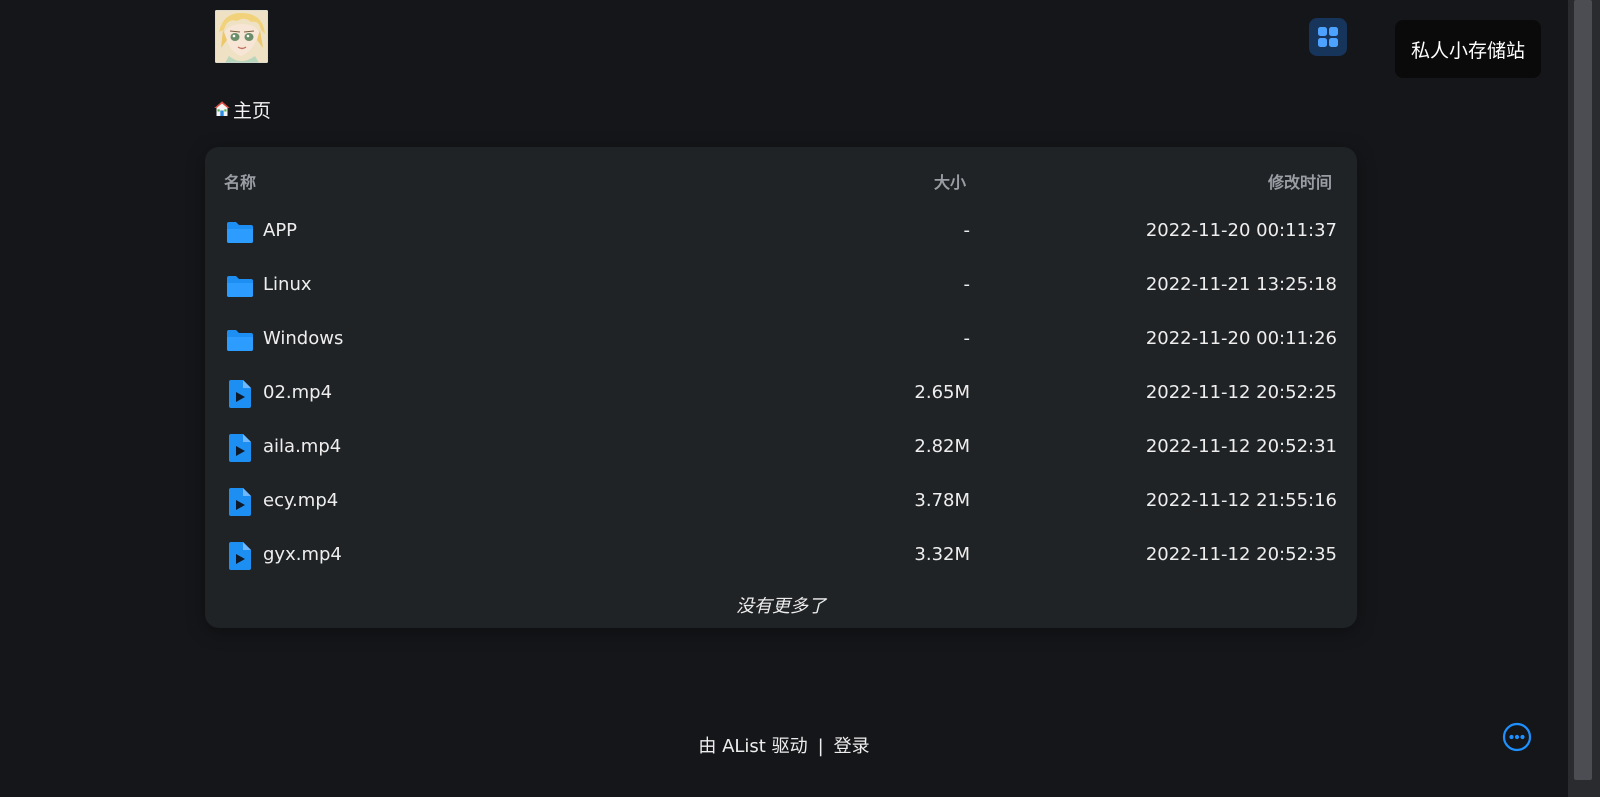 This screenshot has height=797, width=1600. What do you see at coordinates (1468, 49) in the screenshot?
I see `site-name-badge: 私人小存储站` at bounding box center [1468, 49].